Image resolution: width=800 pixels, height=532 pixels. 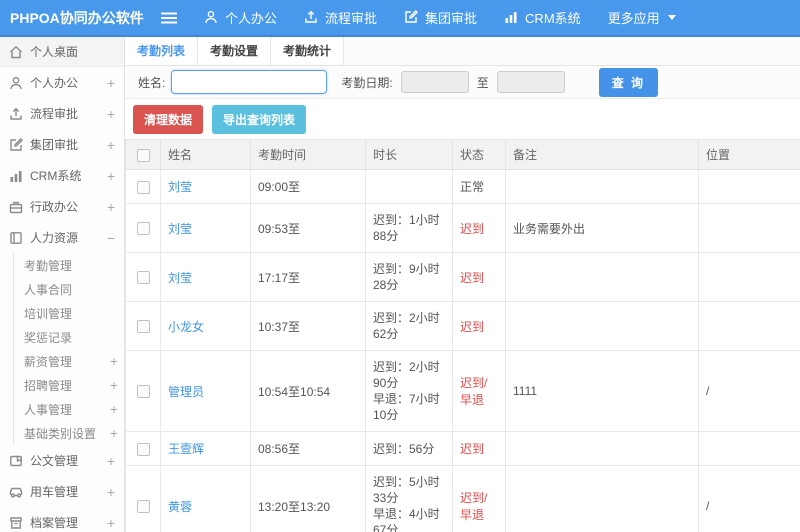 What do you see at coordinates (633, 18) in the screenshot?
I see `nav-item-label: 更多应用` at bounding box center [633, 18].